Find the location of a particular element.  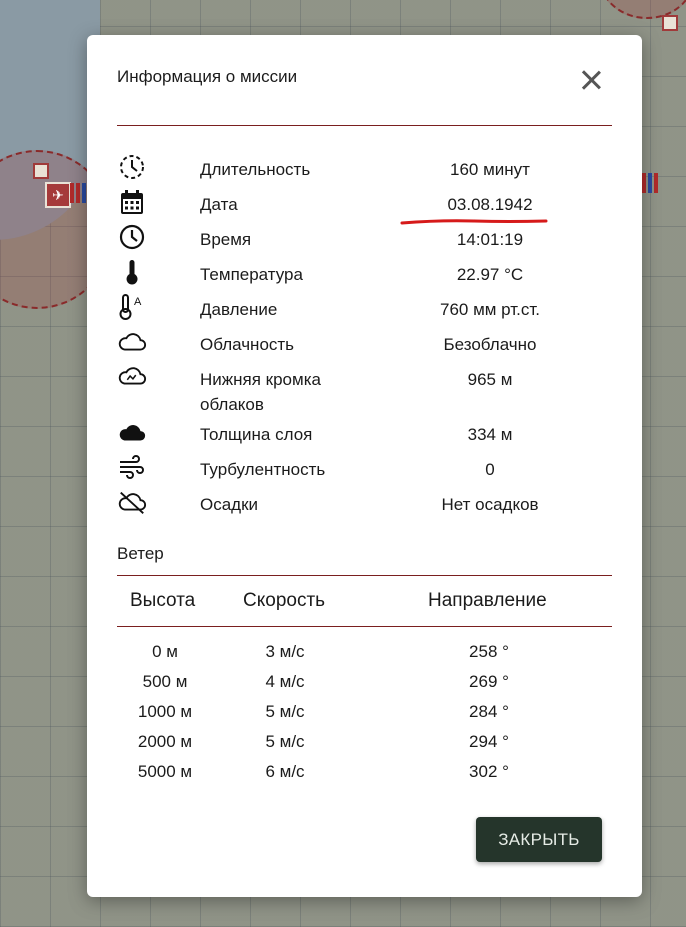

cloud-base-icon is located at coordinates (132, 377).